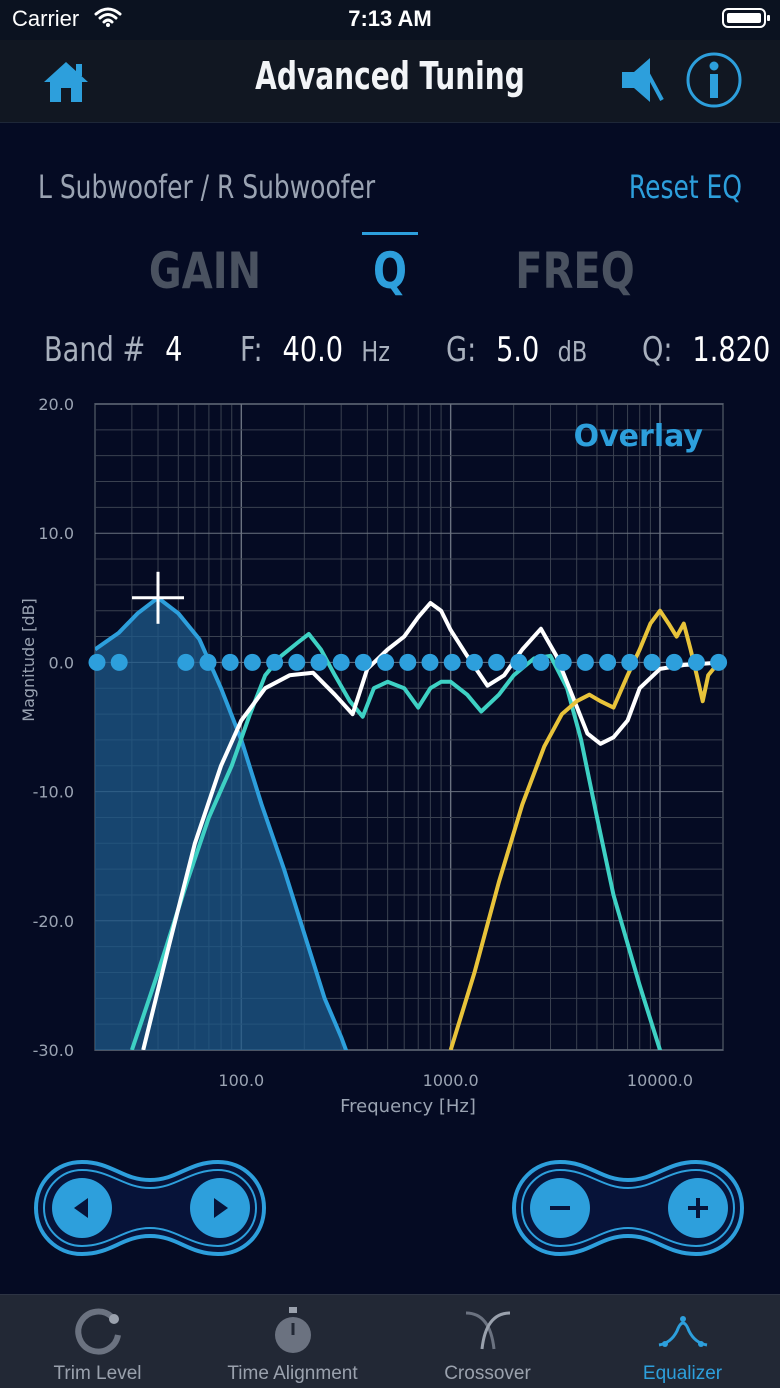 This screenshot has height=1388, width=780. What do you see at coordinates (53, 921) in the screenshot?
I see `y-tick-label: -20.0` at bounding box center [53, 921].